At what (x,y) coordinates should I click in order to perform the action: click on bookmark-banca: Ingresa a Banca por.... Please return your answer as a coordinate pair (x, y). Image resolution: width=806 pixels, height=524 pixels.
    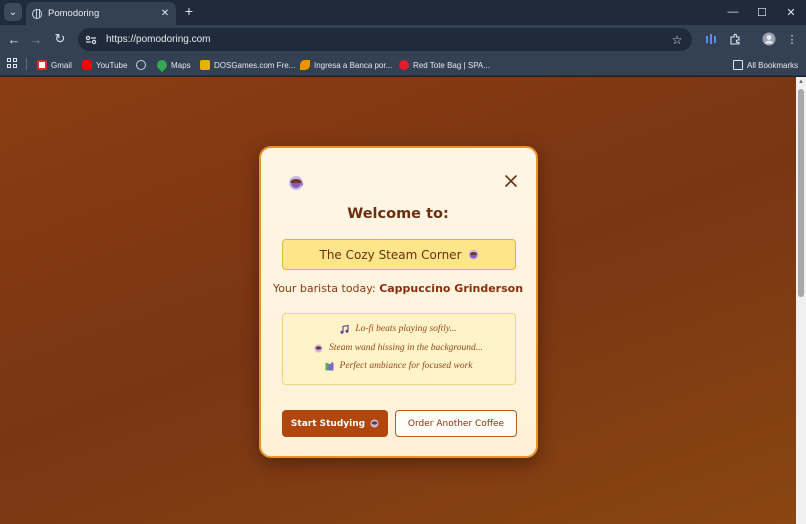
    Looking at the image, I should click on (346, 65).